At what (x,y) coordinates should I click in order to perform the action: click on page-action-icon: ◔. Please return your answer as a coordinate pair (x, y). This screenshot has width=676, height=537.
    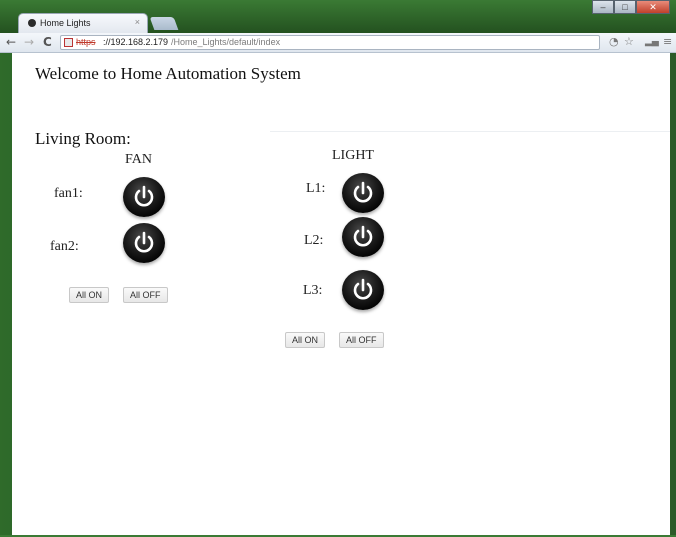
    Looking at the image, I should click on (614, 42).